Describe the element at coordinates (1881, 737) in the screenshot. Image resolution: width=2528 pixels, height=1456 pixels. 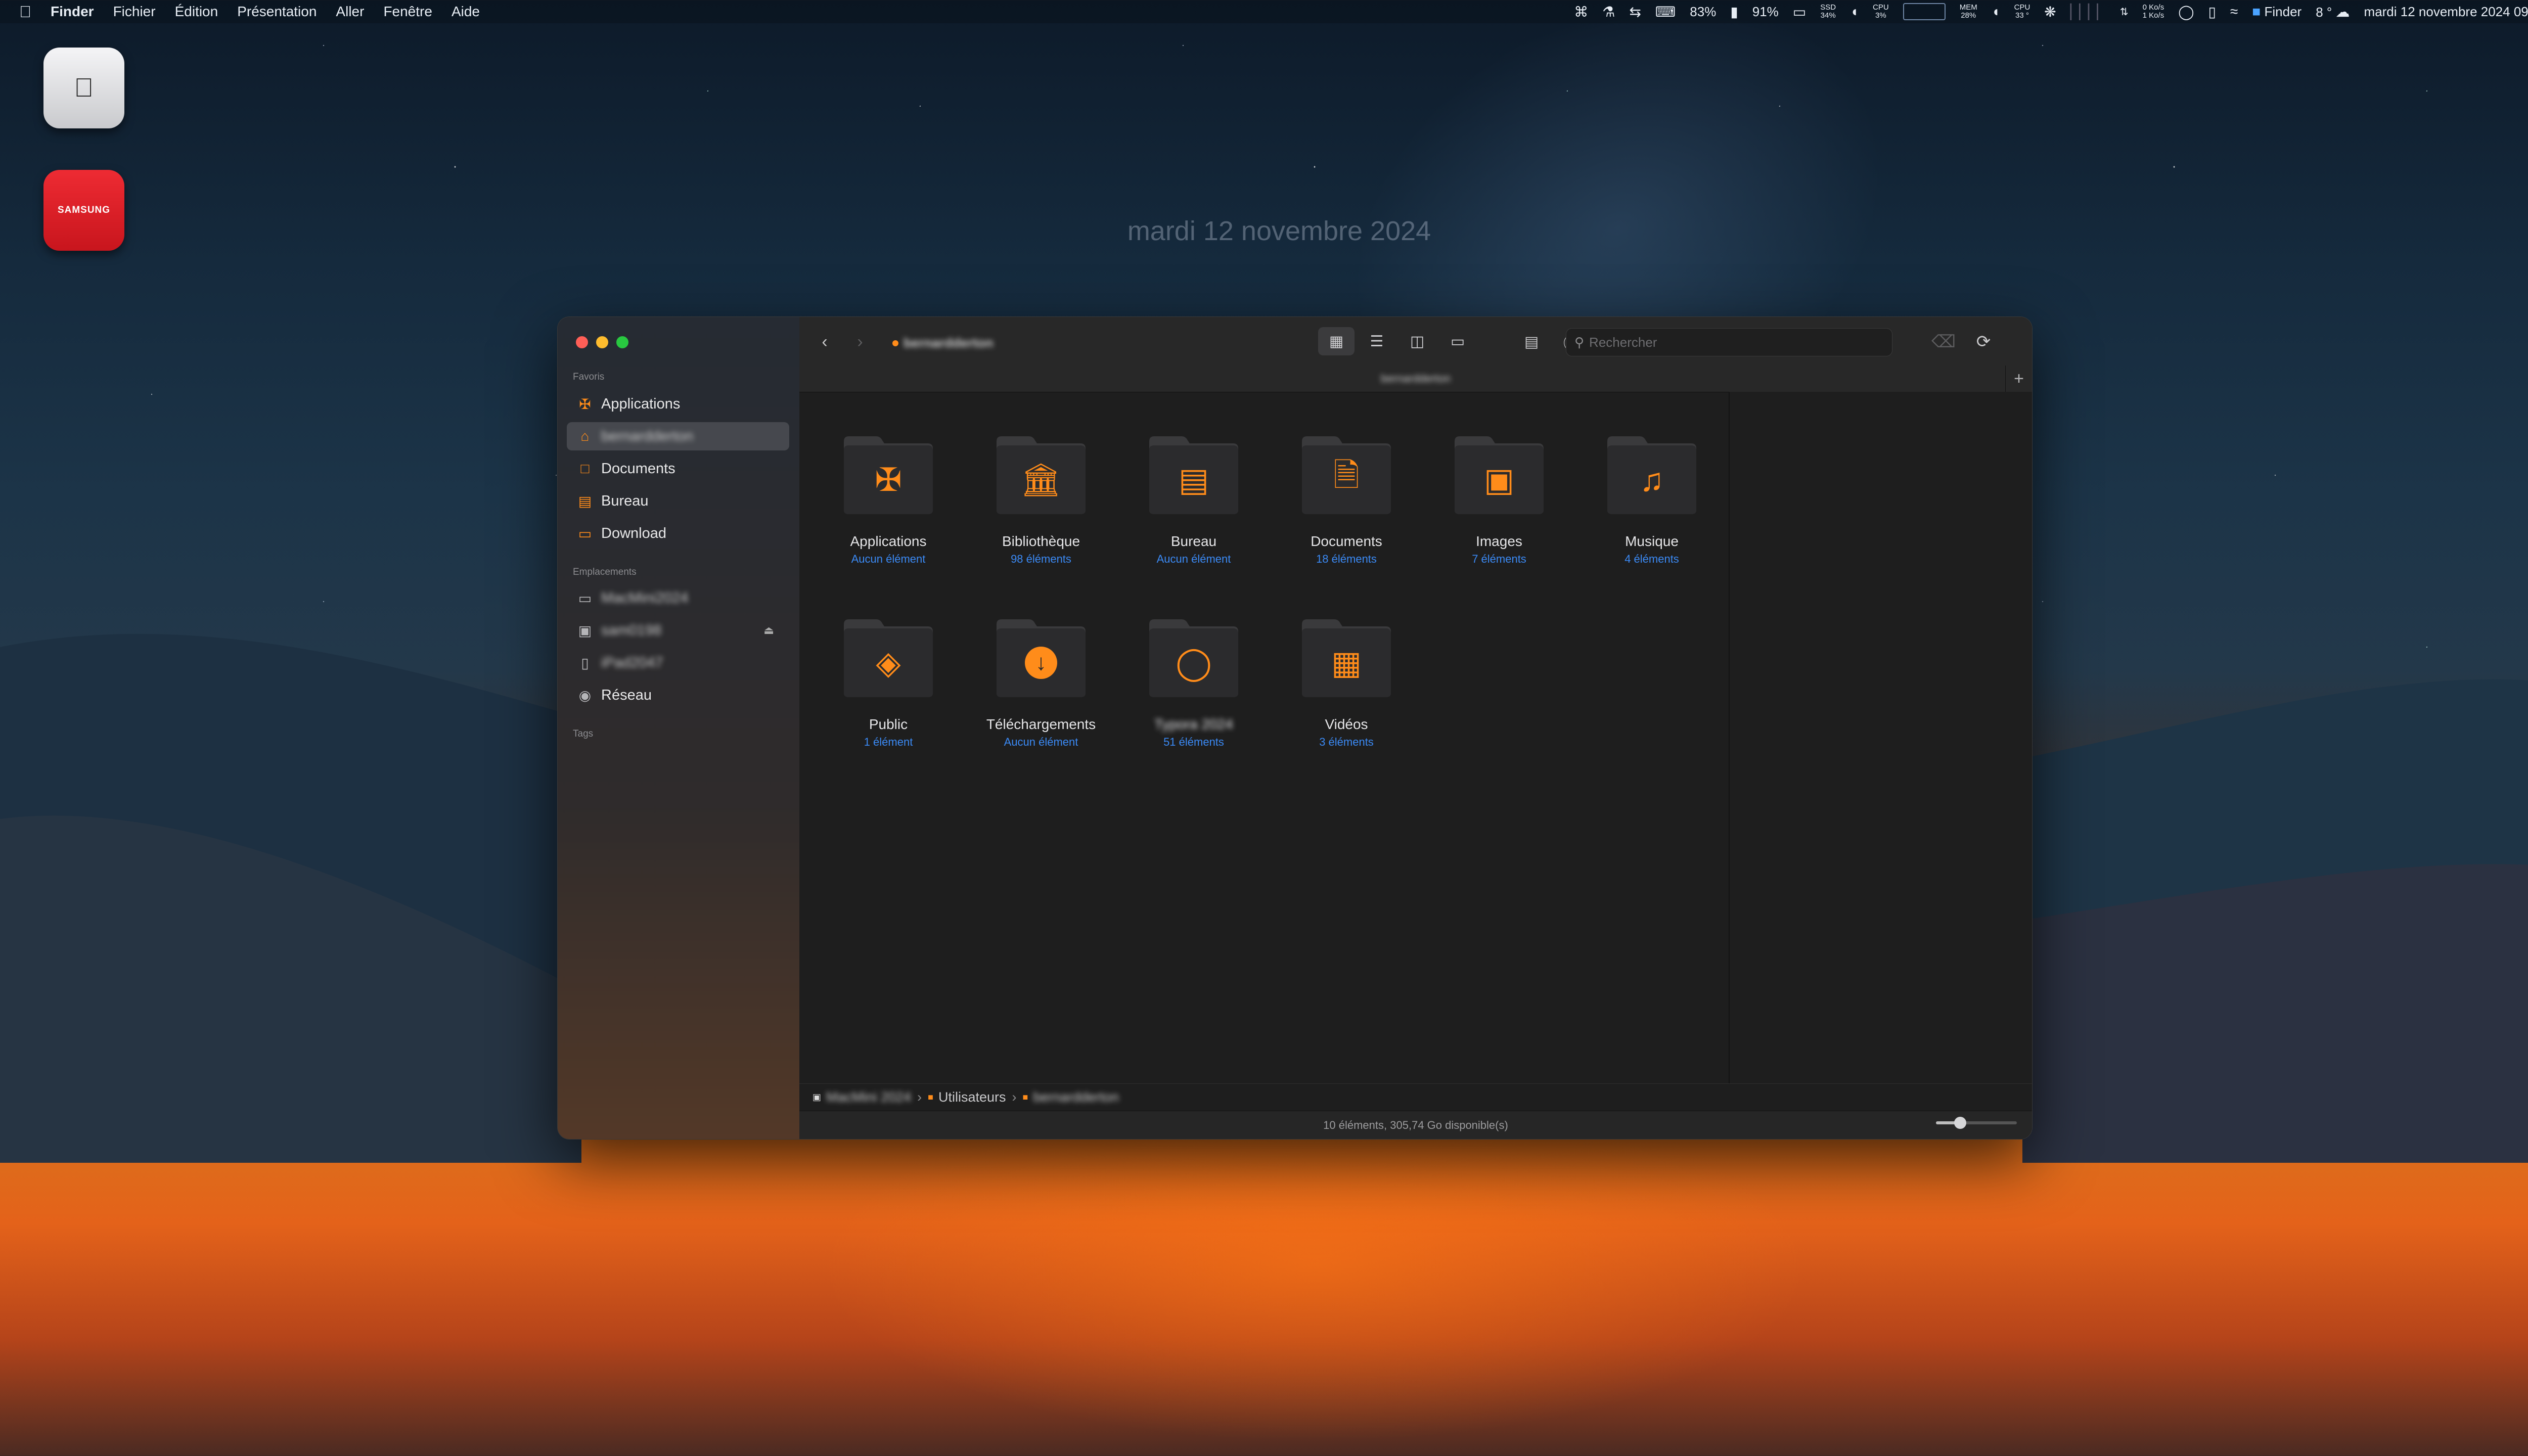
I see `preview-pane` at that location.